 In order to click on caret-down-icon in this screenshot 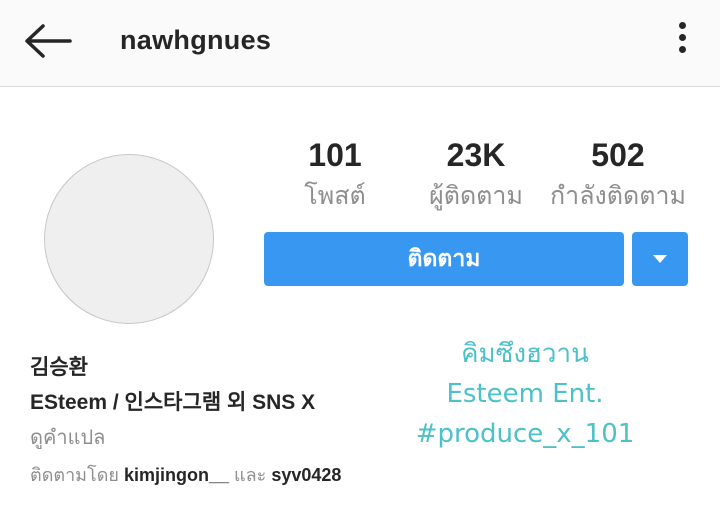, I will do `click(660, 259)`.